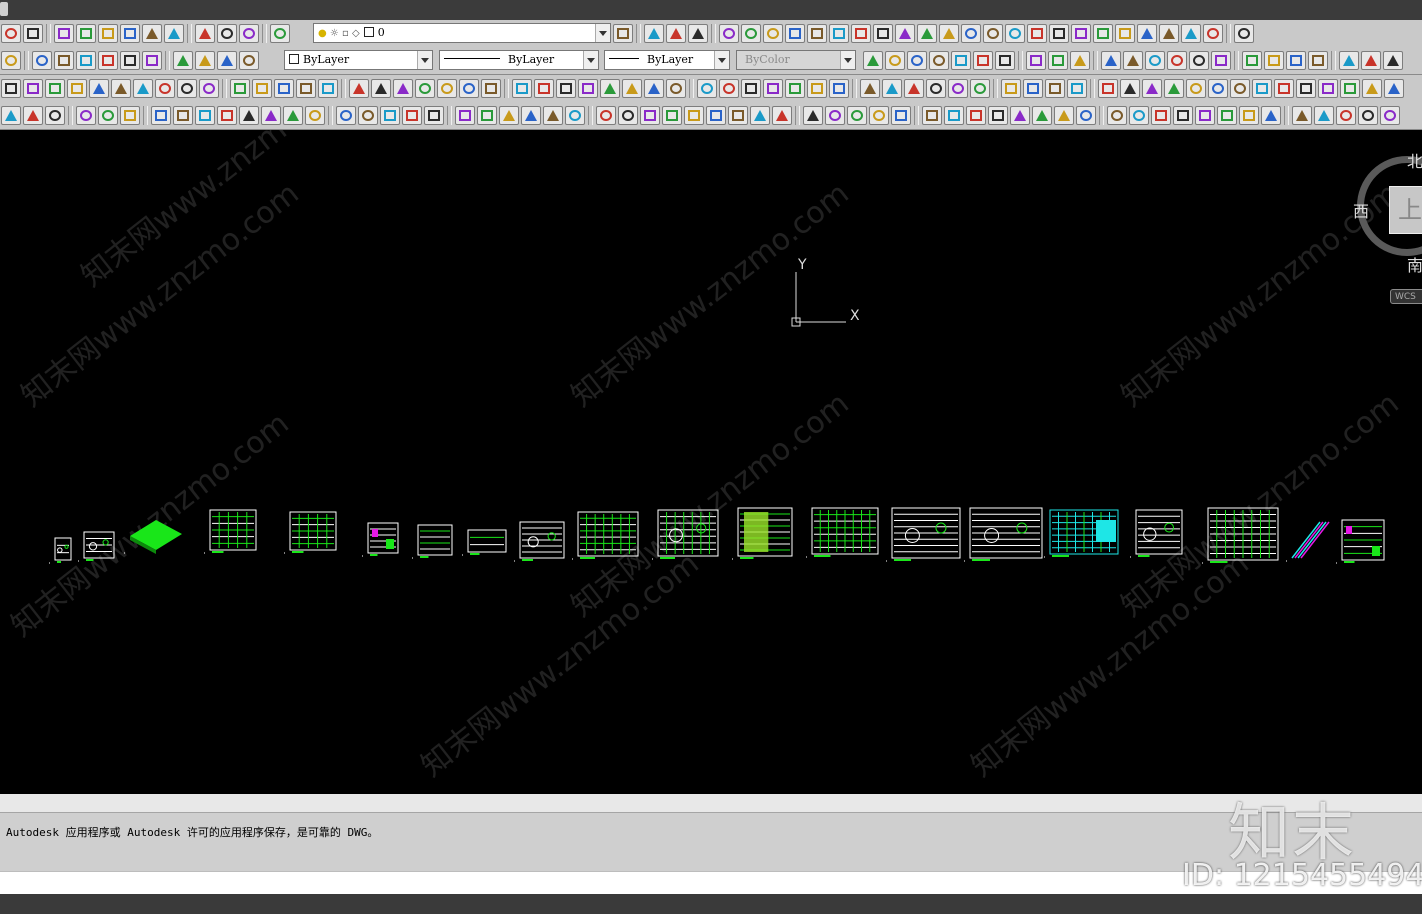  I want to click on wcs-menu: WCS, so click(1406, 296).